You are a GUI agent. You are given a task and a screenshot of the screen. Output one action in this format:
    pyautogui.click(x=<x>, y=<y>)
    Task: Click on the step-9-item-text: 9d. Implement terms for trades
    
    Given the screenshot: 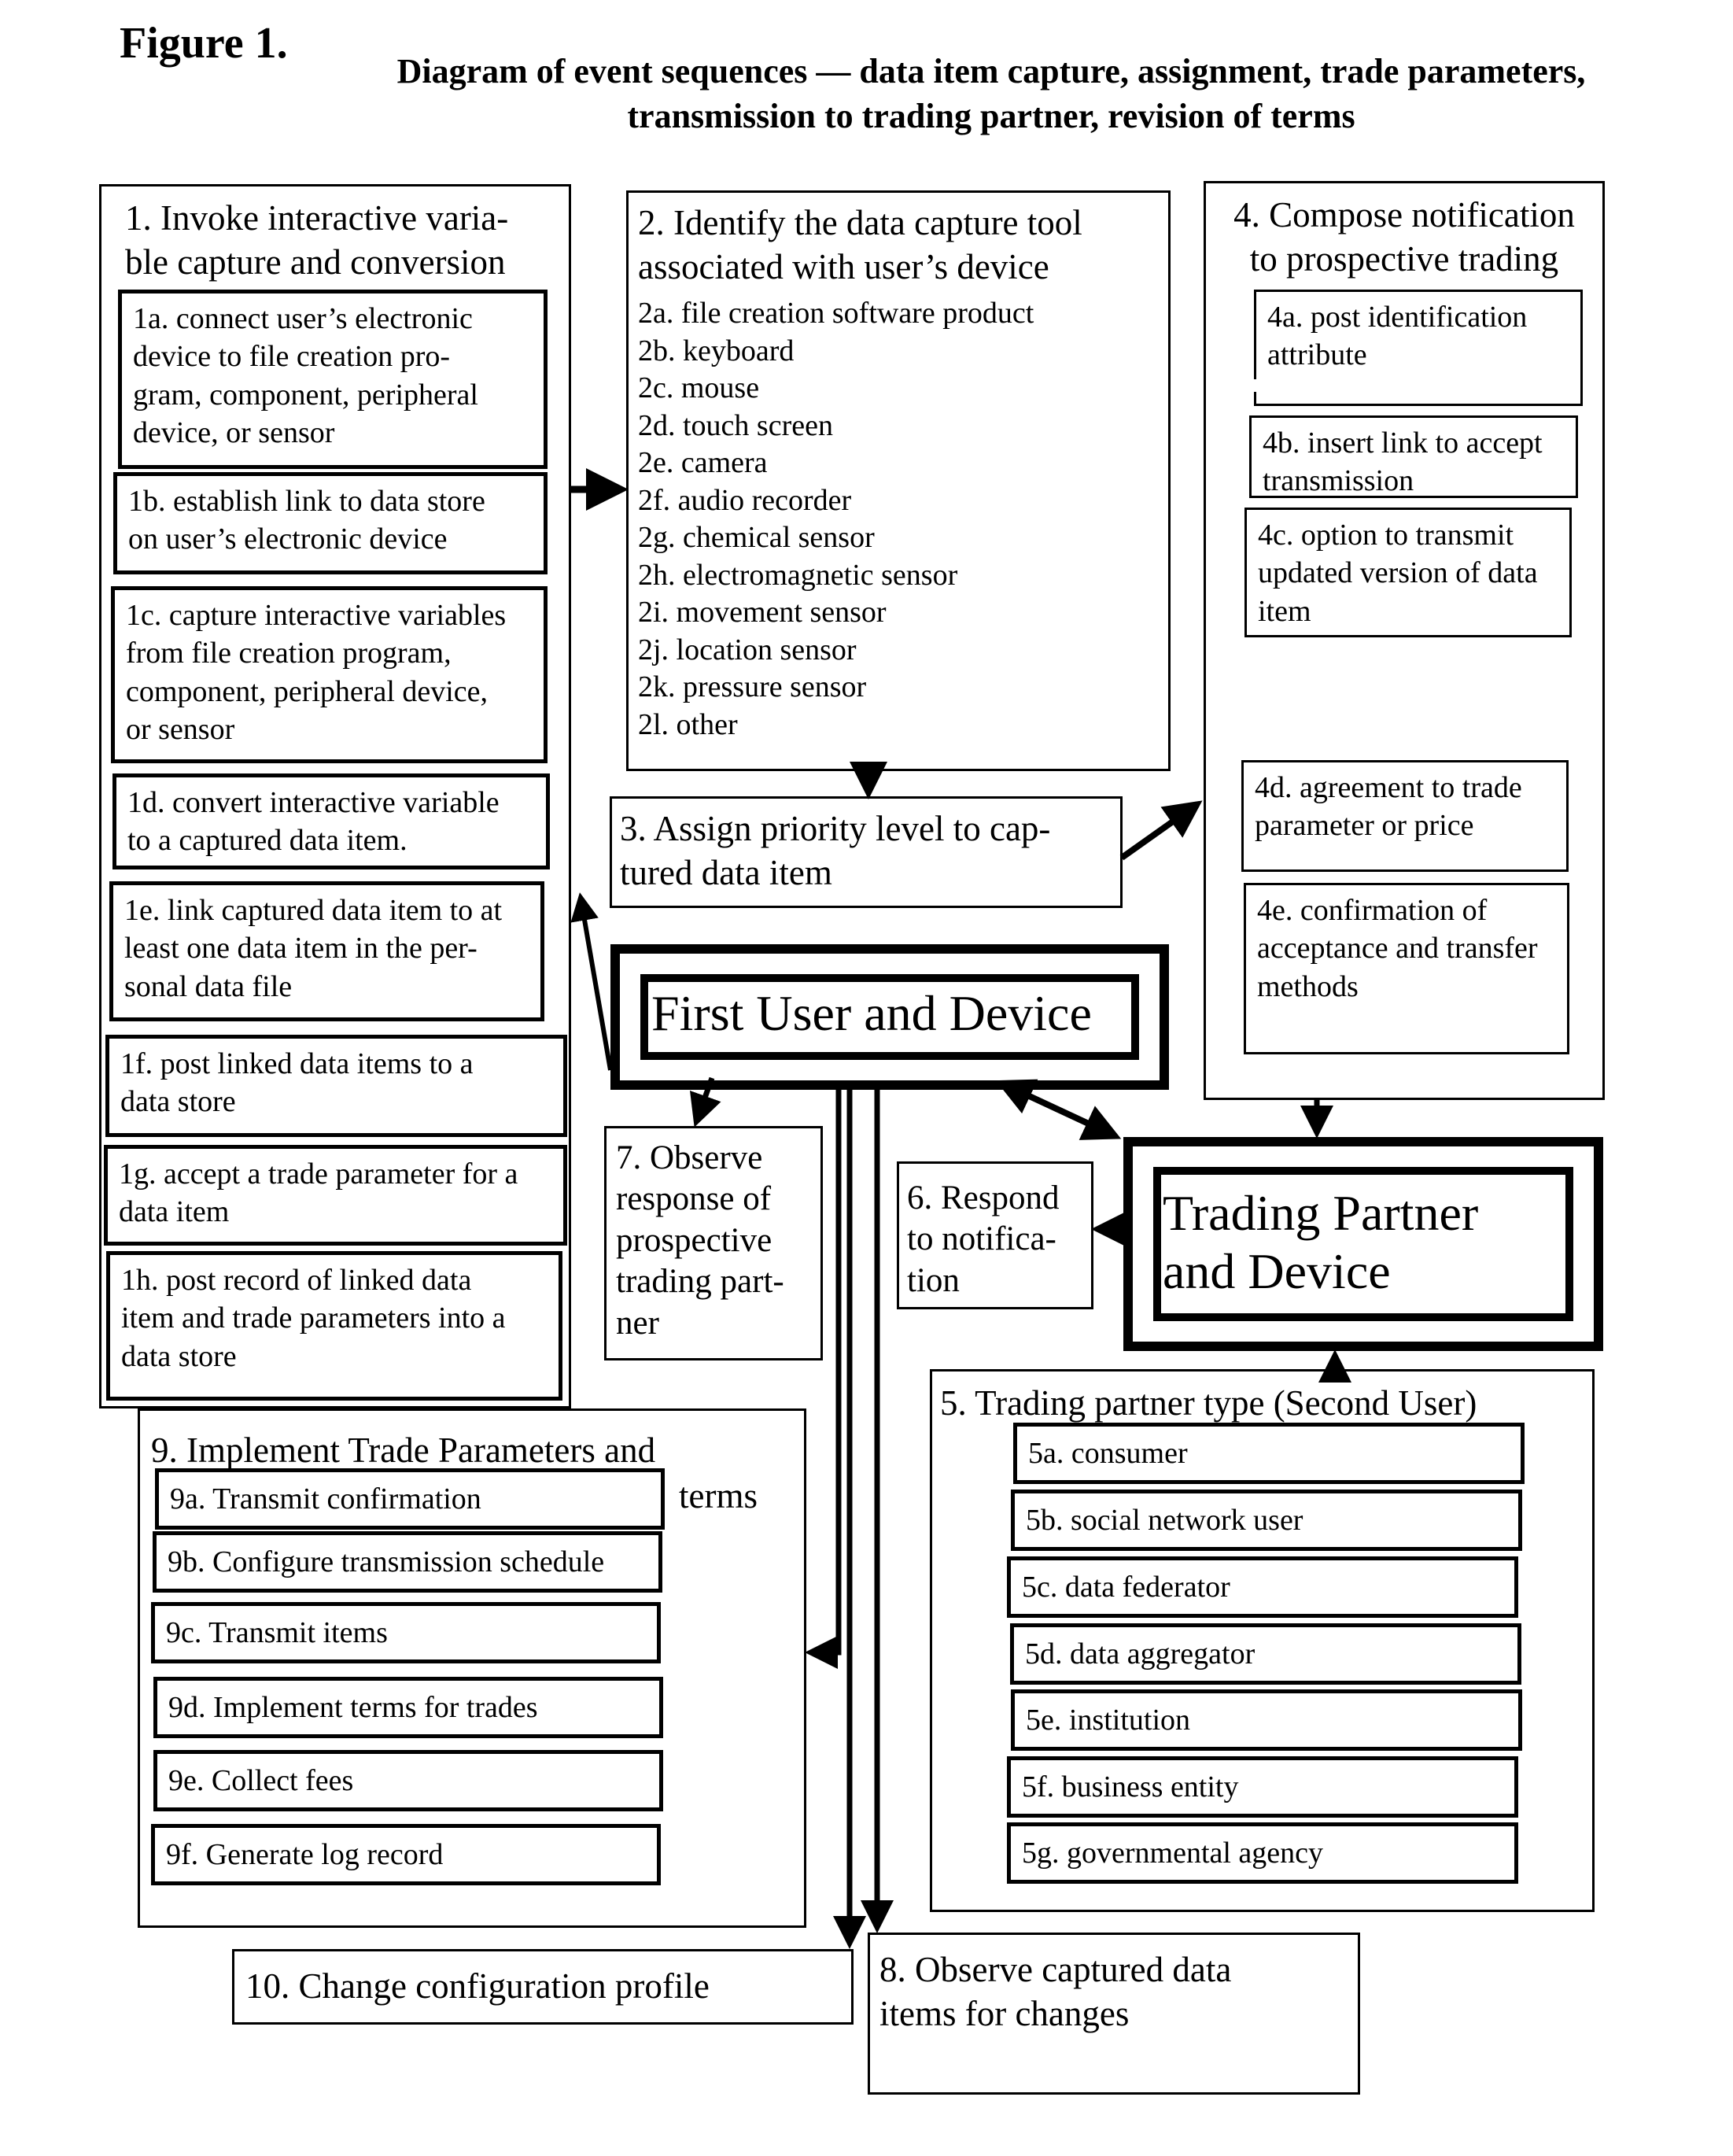 What is the action you would take?
    pyautogui.click(x=353, y=1707)
    